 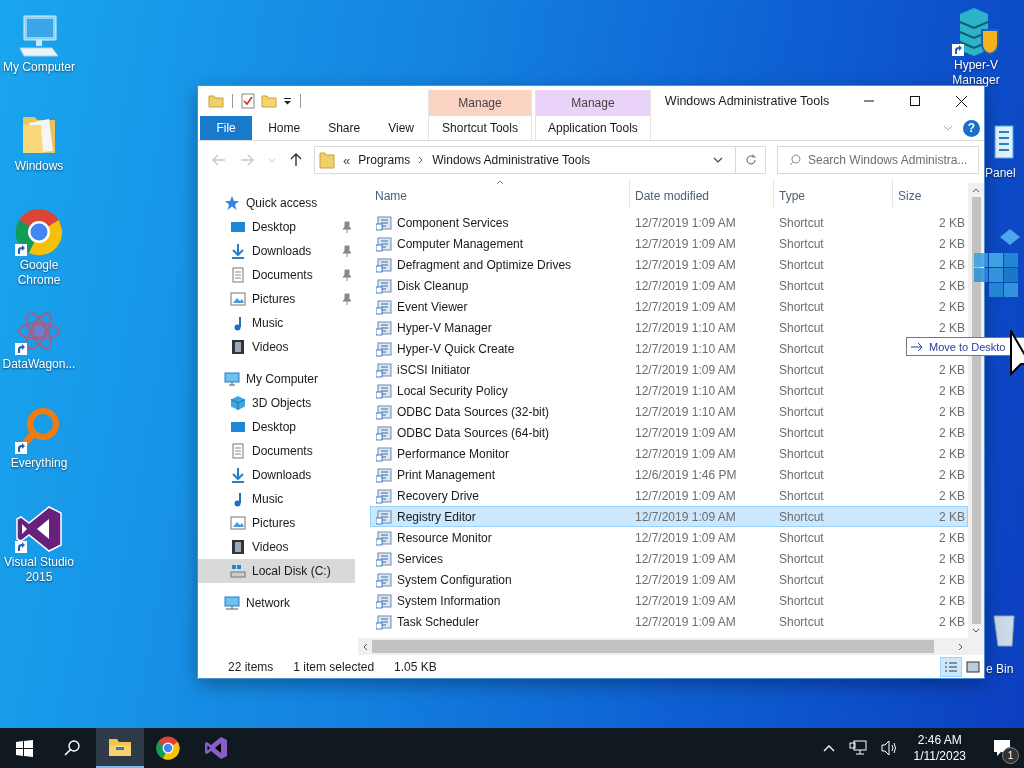 What do you see at coordinates (444, 327) in the screenshot?
I see `file-name: Hyper-V Manager` at bounding box center [444, 327].